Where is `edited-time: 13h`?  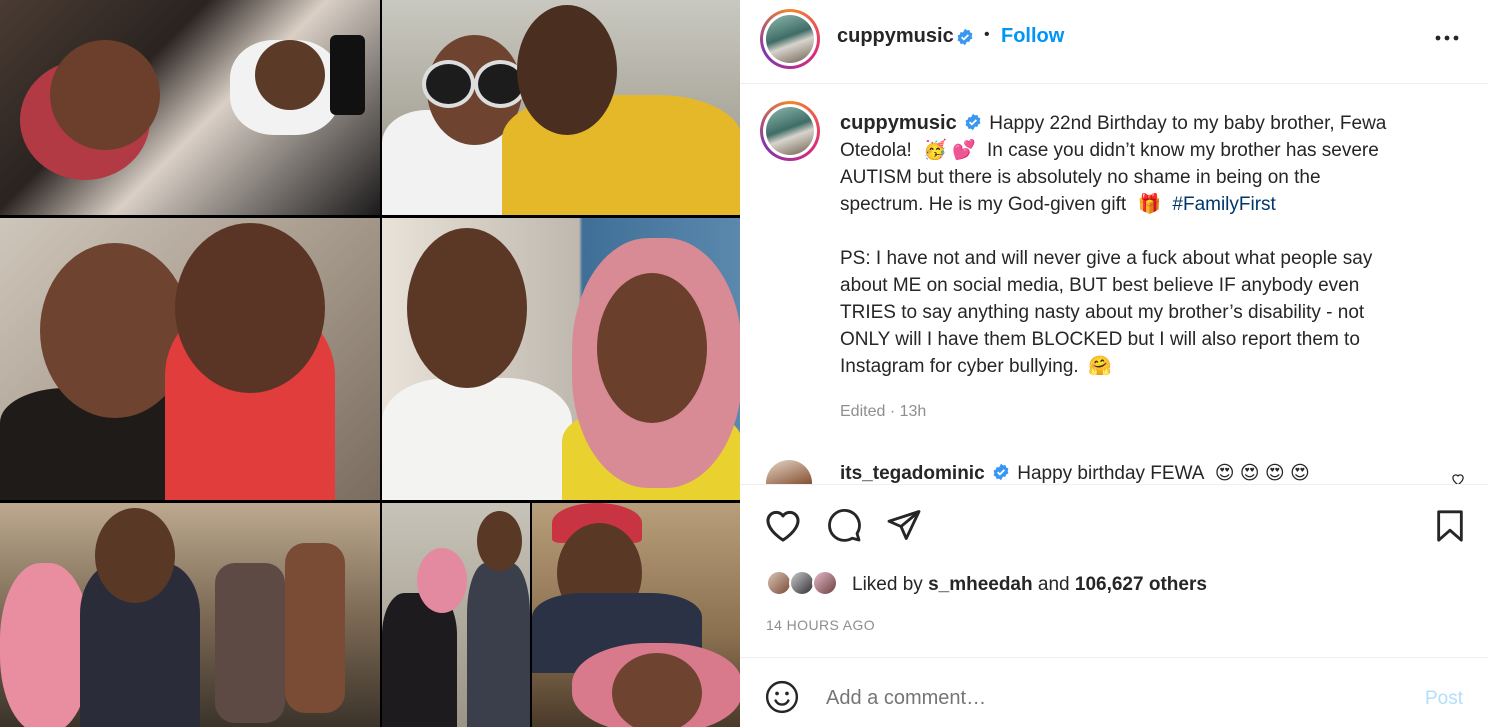 edited-time: 13h is located at coordinates (913, 411).